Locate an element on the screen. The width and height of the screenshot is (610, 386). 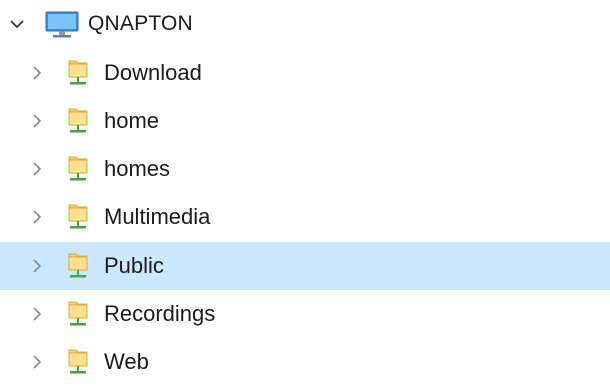
tree-item-label: home is located at coordinates (132, 120).